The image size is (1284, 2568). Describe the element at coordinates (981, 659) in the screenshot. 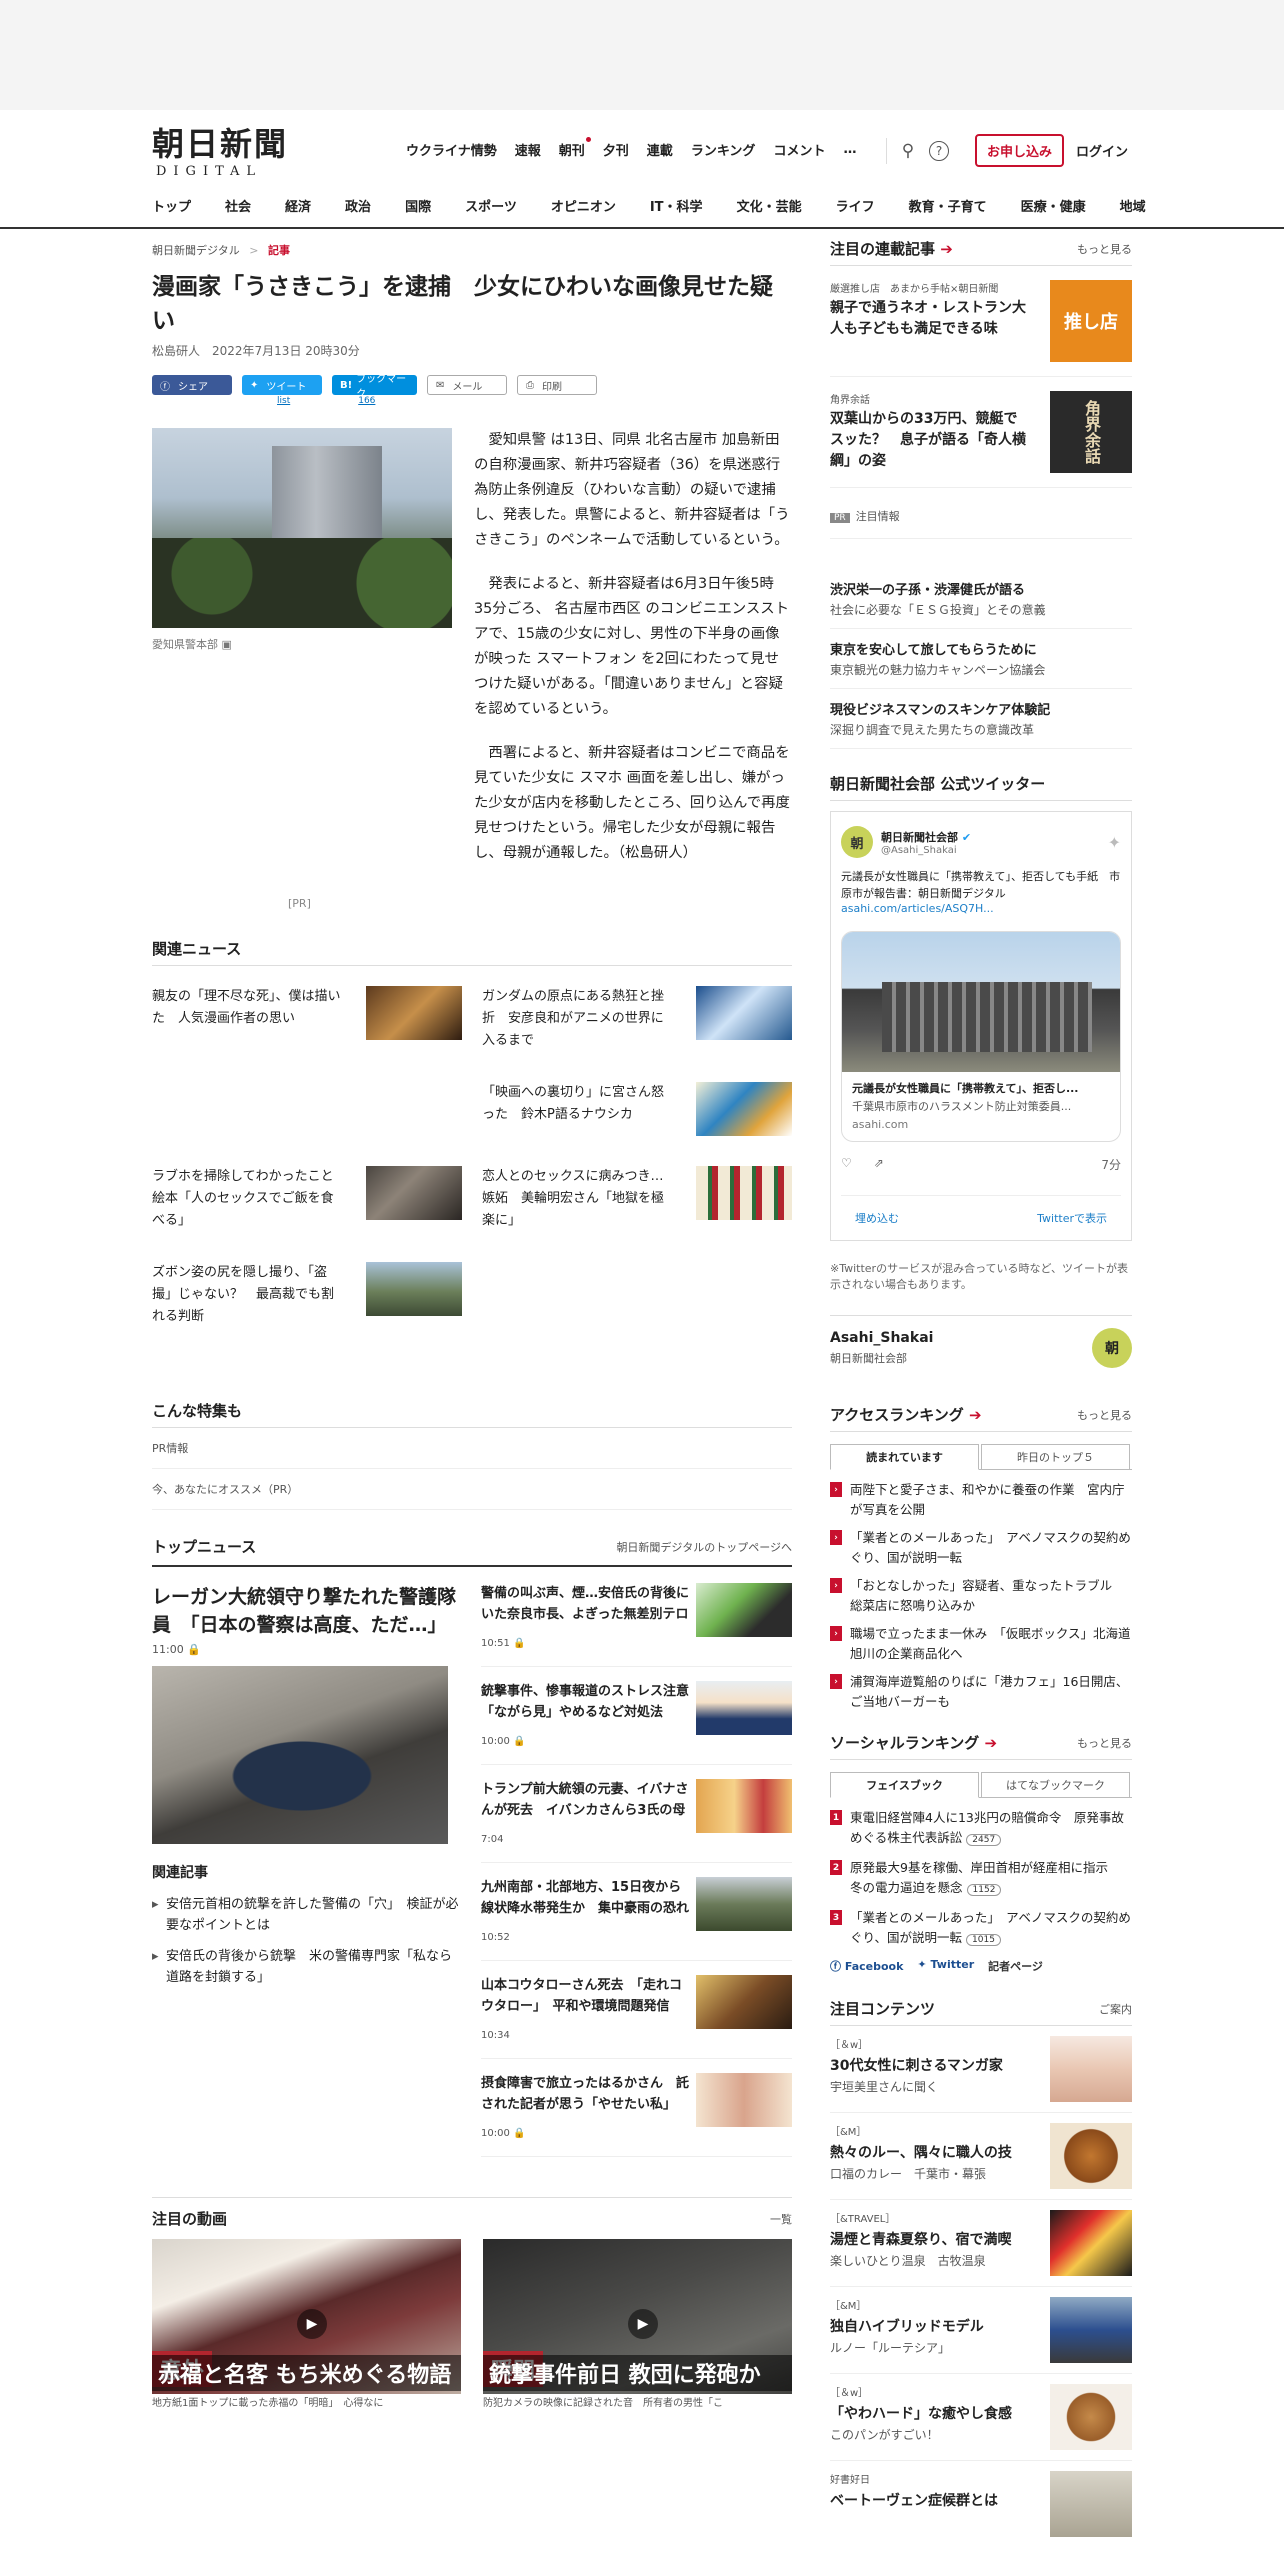

I see `promo-item: 東京を安心して旅してもらうために 東京観光の魅力協力キャンペーン協議会` at that location.